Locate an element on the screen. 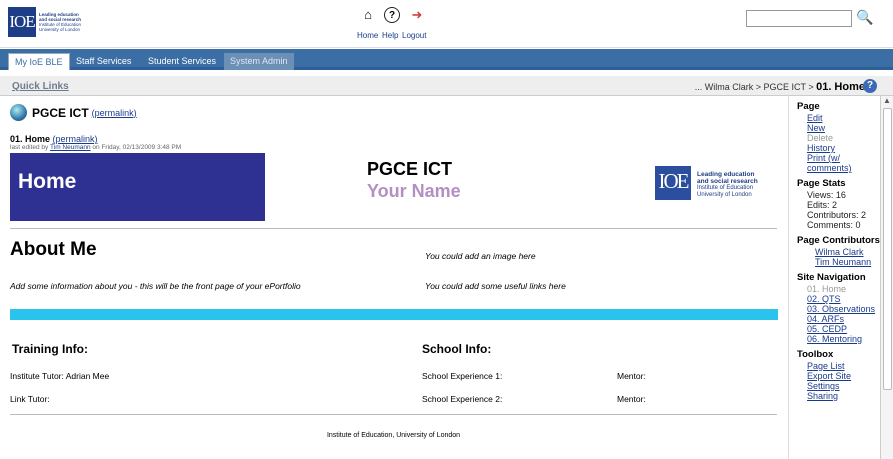 The image size is (893, 459). stat-views: Views: 16 is located at coordinates (826, 195).